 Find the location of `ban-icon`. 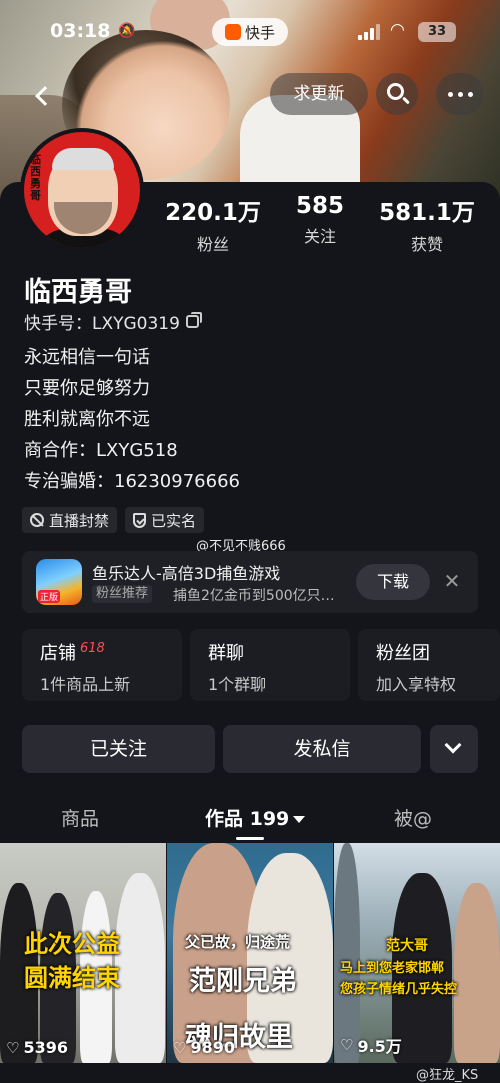

ban-icon is located at coordinates (37, 520).